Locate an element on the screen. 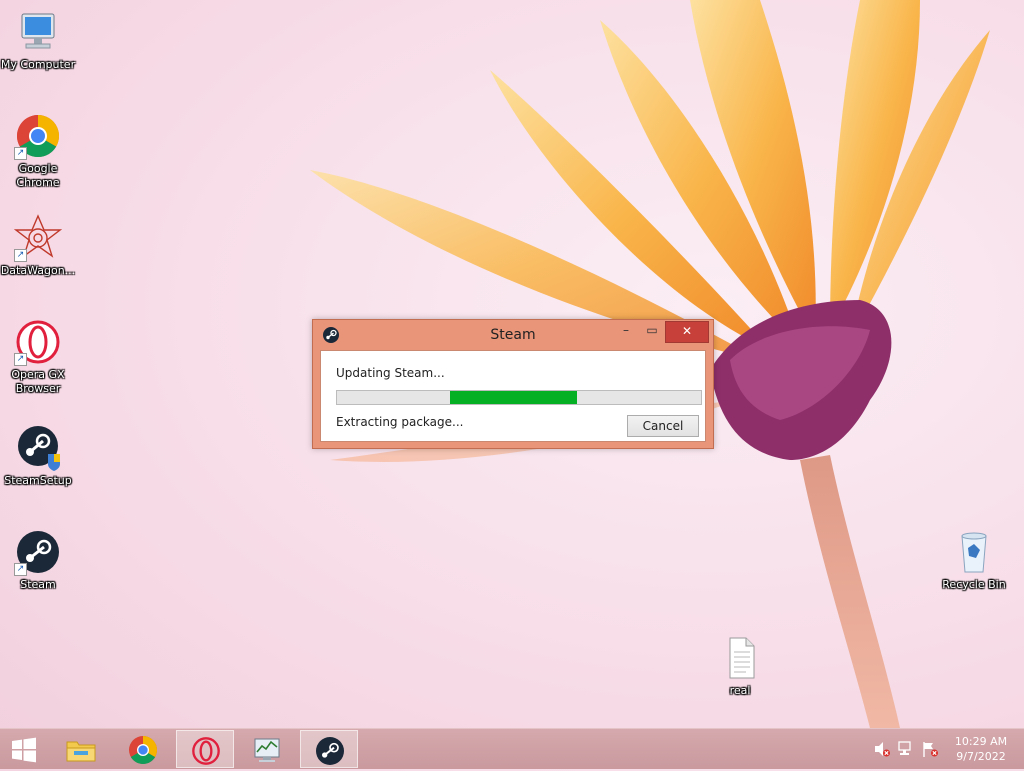 The width and height of the screenshot is (1024, 771). cancel-button: Cancel is located at coordinates (663, 426).